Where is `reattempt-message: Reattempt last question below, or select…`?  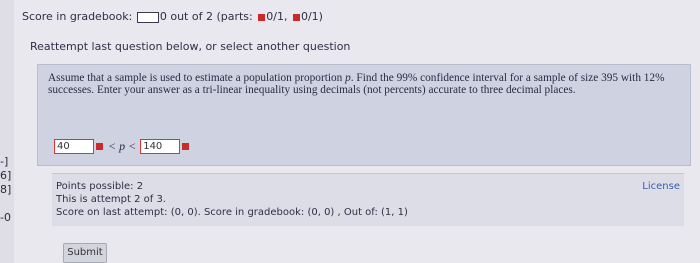
reattempt-message: Reattempt last question below, or select… is located at coordinates (190, 46).